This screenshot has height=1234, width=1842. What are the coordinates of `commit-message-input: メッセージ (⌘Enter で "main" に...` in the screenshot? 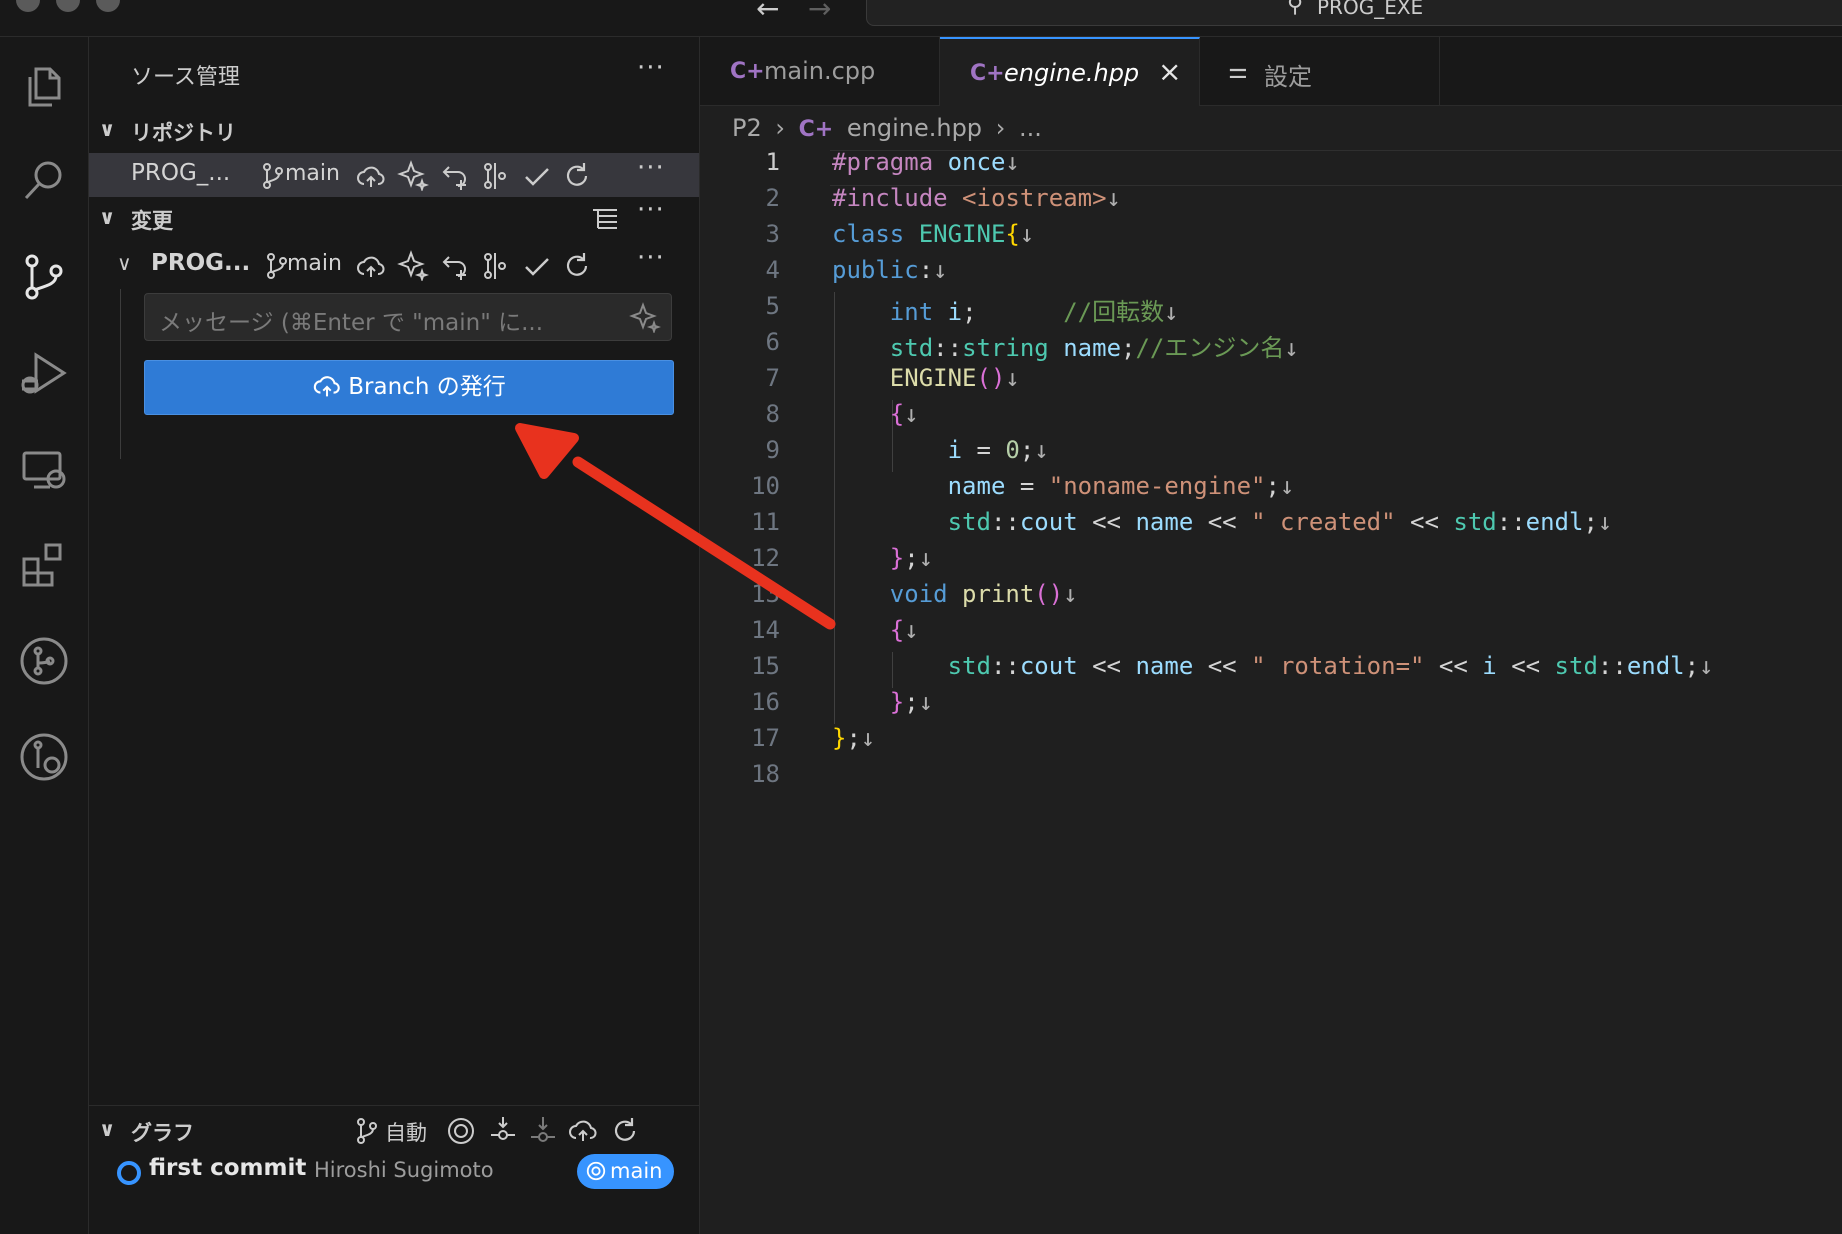 It's located at (408, 317).